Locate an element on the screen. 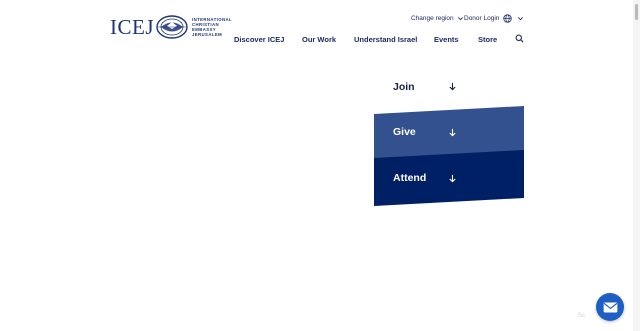 The width and height of the screenshot is (640, 331). nav-our-work: Our Work is located at coordinates (319, 39).